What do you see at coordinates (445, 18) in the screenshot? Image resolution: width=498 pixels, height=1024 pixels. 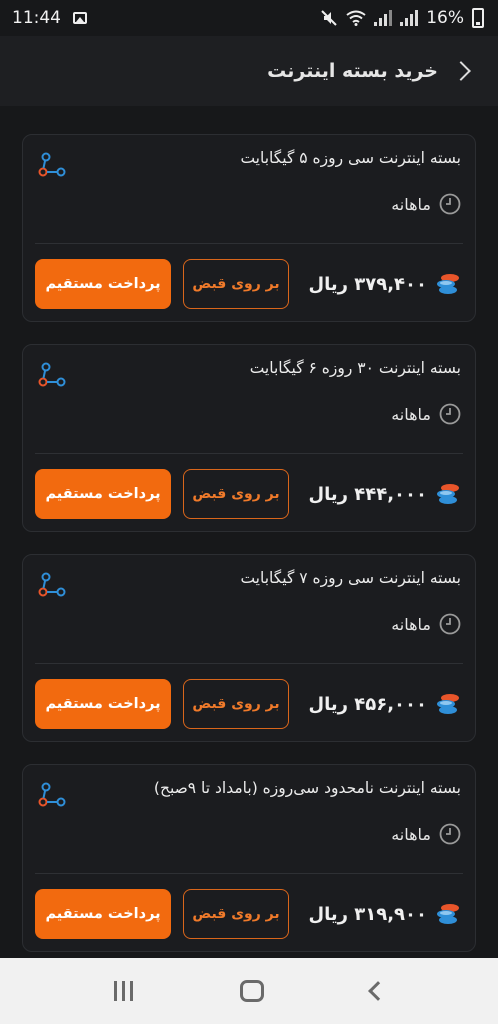 I see `battery-percent: 16%` at bounding box center [445, 18].